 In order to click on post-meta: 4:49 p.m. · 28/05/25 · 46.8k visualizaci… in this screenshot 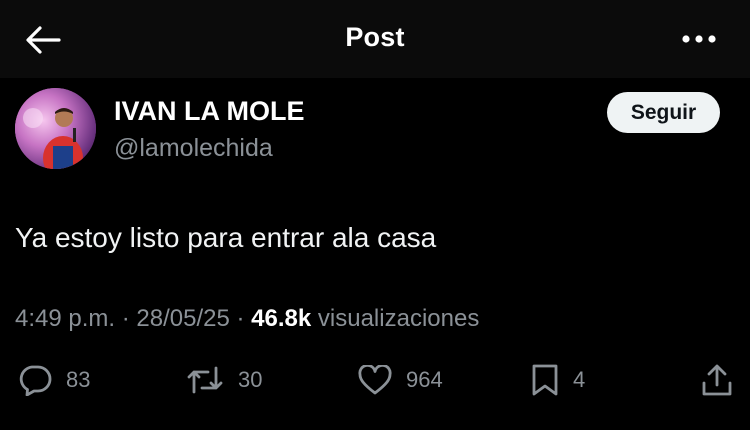, I will do `click(247, 319)`.